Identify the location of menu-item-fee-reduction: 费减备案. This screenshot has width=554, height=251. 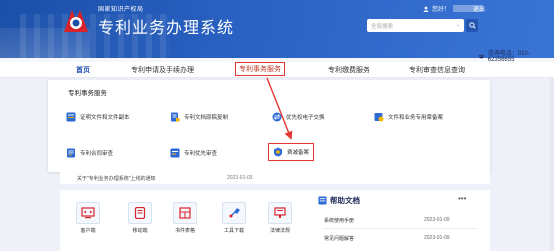
(291, 152).